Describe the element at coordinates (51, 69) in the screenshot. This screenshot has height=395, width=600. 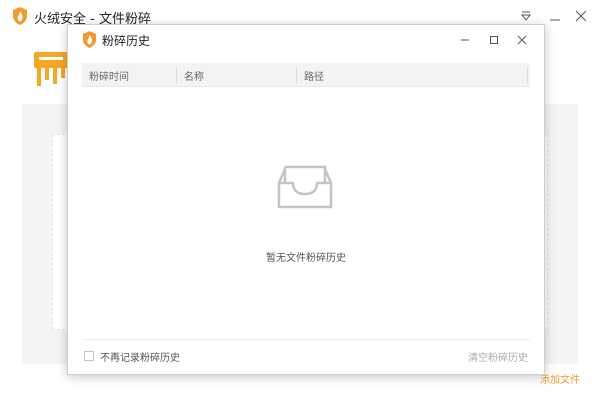
I see `shredder-illustration` at that location.